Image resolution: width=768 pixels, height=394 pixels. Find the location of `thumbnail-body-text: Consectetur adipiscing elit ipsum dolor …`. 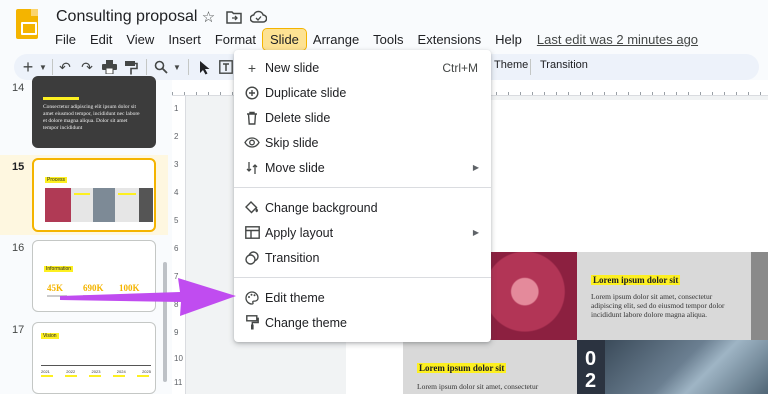

thumbnail-body-text: Consectetur adipiscing elit ipsum dolor … is located at coordinates (91, 117).